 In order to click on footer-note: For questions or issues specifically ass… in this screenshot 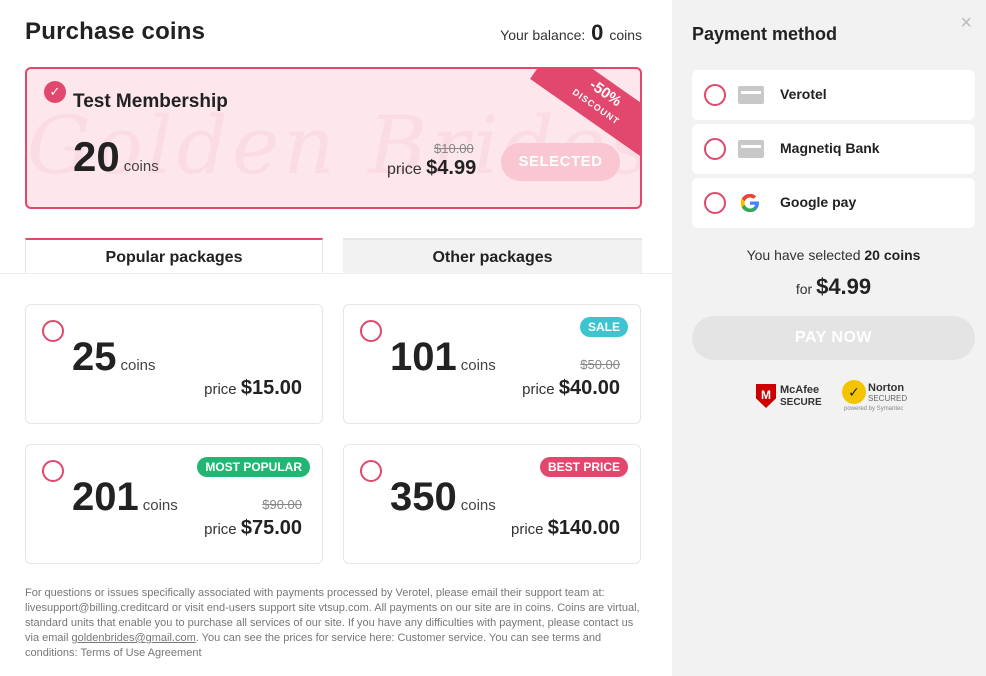, I will do `click(335, 623)`.